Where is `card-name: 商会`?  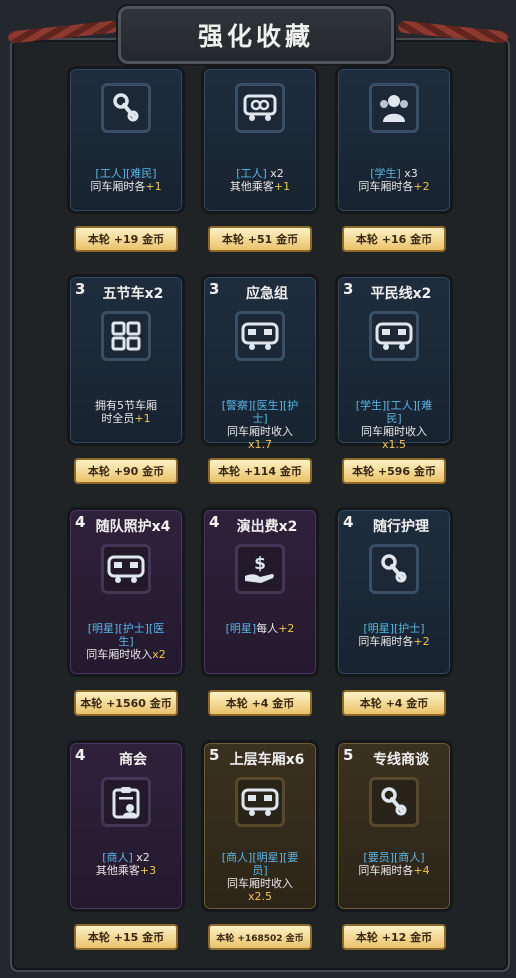
card-name: 商会 is located at coordinates (133, 760).